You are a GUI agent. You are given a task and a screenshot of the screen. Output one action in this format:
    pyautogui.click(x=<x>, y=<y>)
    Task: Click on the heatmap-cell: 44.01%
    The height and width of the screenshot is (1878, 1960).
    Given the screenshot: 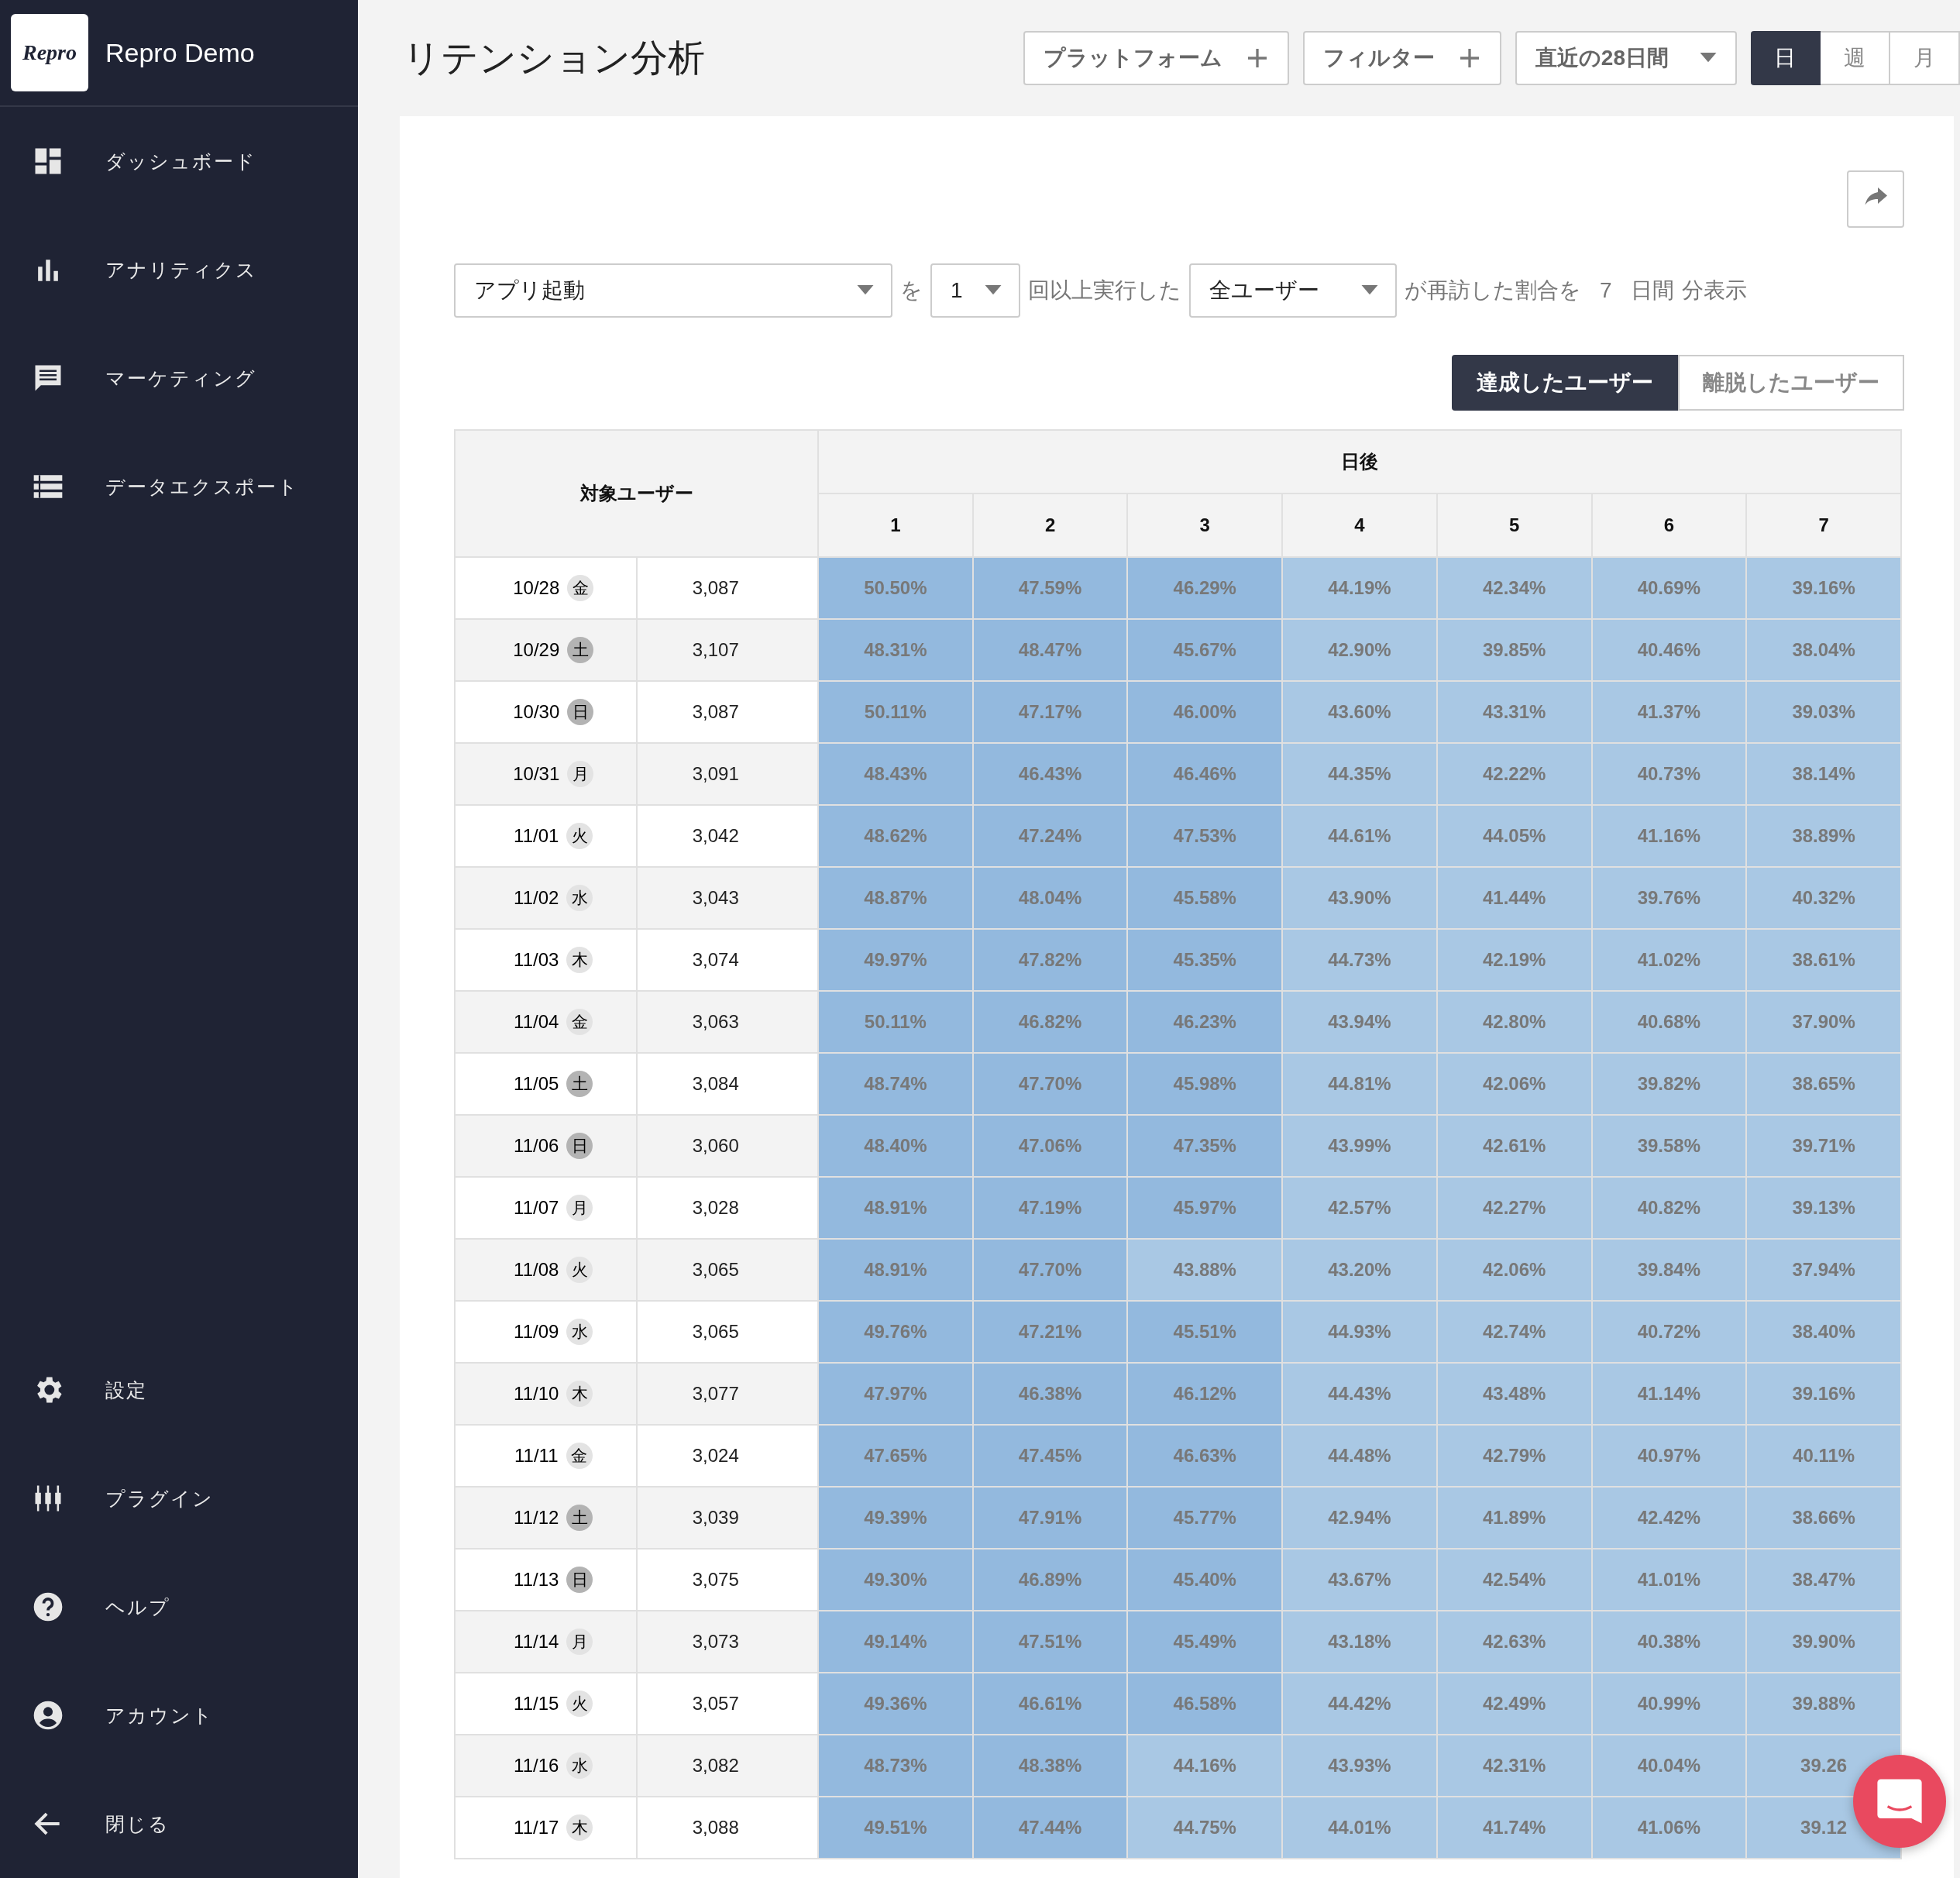 What is the action you would take?
    pyautogui.click(x=1359, y=1828)
    